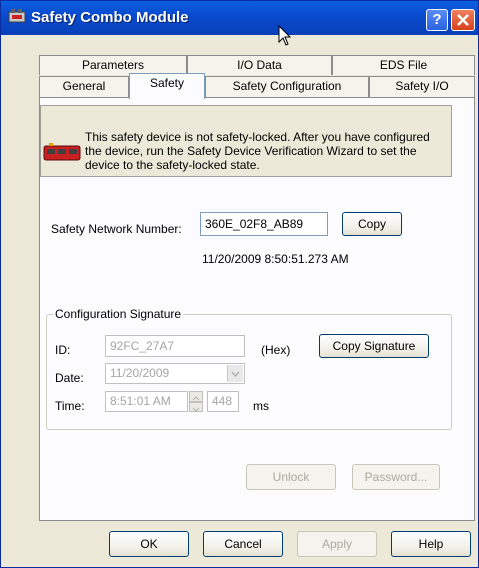 This screenshot has height=568, width=479. Describe the element at coordinates (403, 65) in the screenshot. I see `tab-eds-file: EDS File` at that location.